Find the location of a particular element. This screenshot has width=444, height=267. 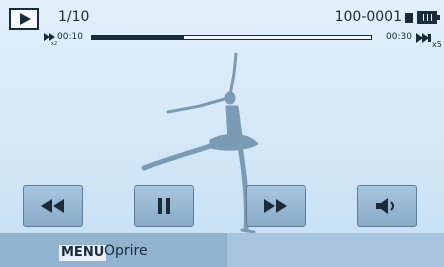

rewind-icon is located at coordinates (52, 206).